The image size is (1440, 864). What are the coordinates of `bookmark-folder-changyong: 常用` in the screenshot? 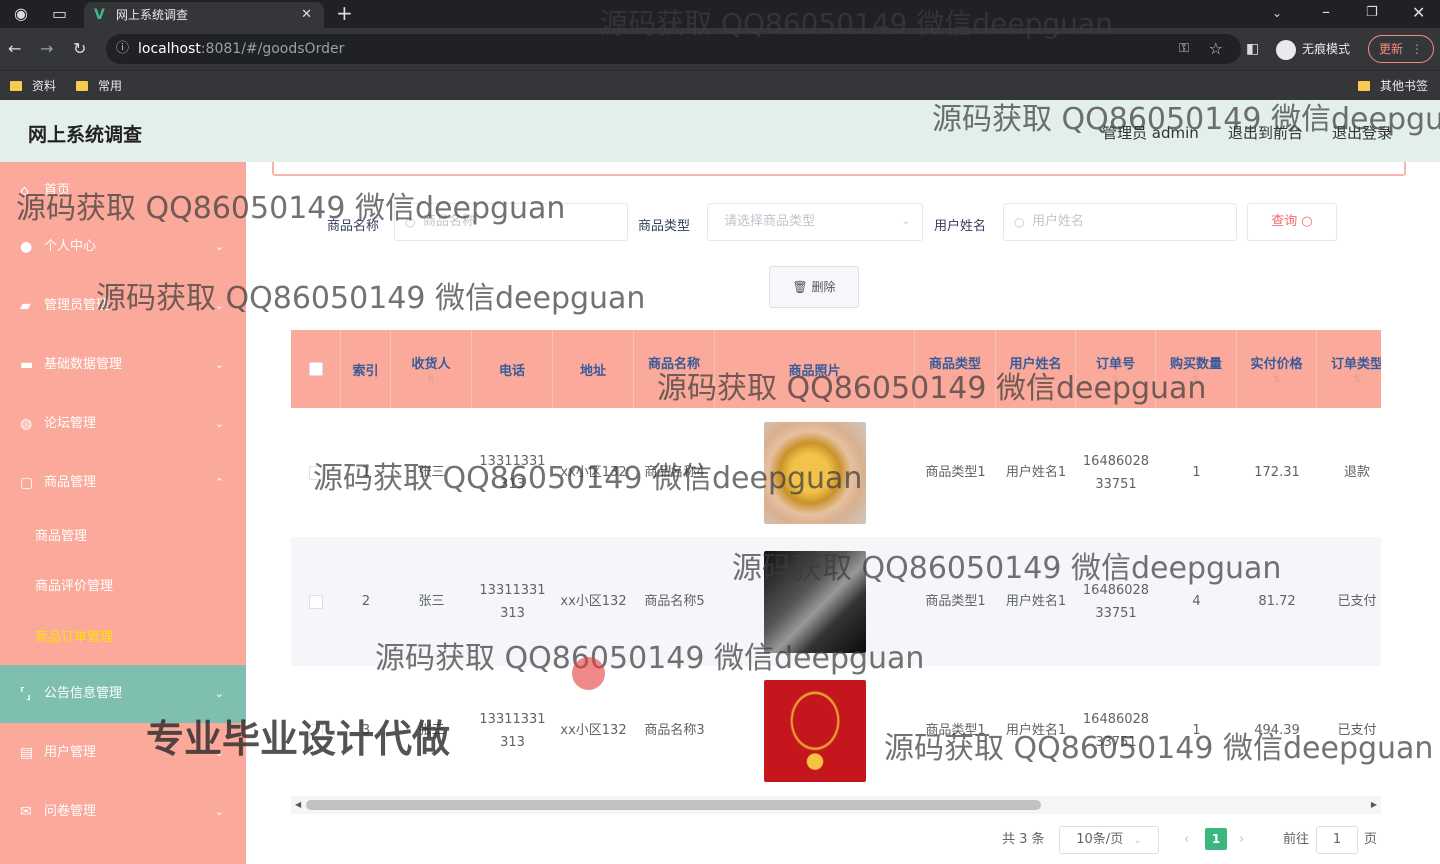 It's located at (99, 86).